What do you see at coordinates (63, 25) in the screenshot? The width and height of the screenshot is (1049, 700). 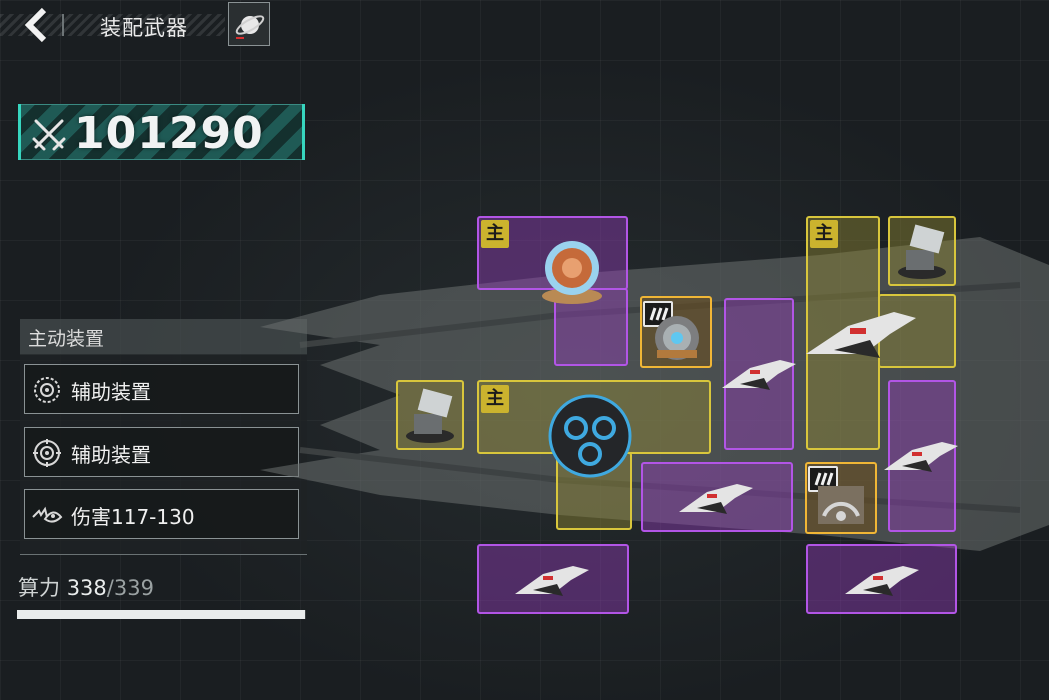 I see `divider` at bounding box center [63, 25].